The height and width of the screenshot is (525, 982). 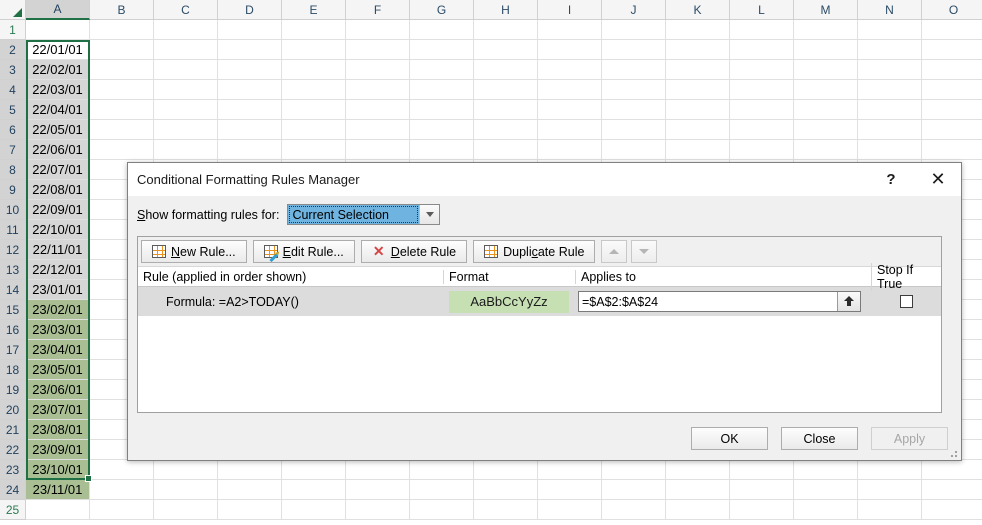 What do you see at coordinates (314, 470) in the screenshot?
I see `cell-E23` at bounding box center [314, 470].